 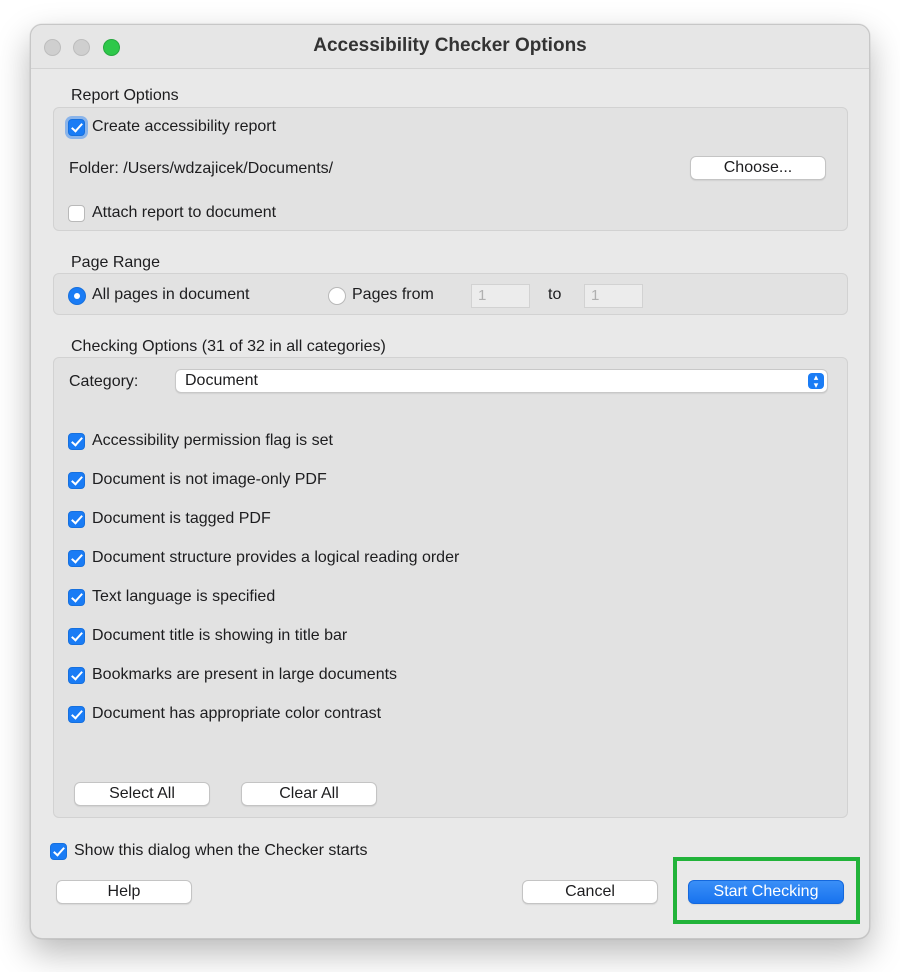 I want to click on category-select-value: Document, so click(x=221, y=380).